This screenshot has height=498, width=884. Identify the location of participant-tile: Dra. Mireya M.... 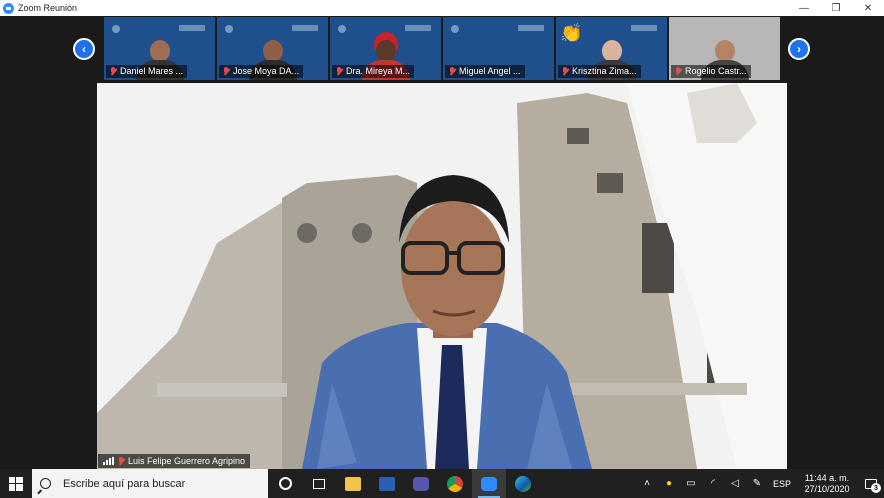
(385, 48).